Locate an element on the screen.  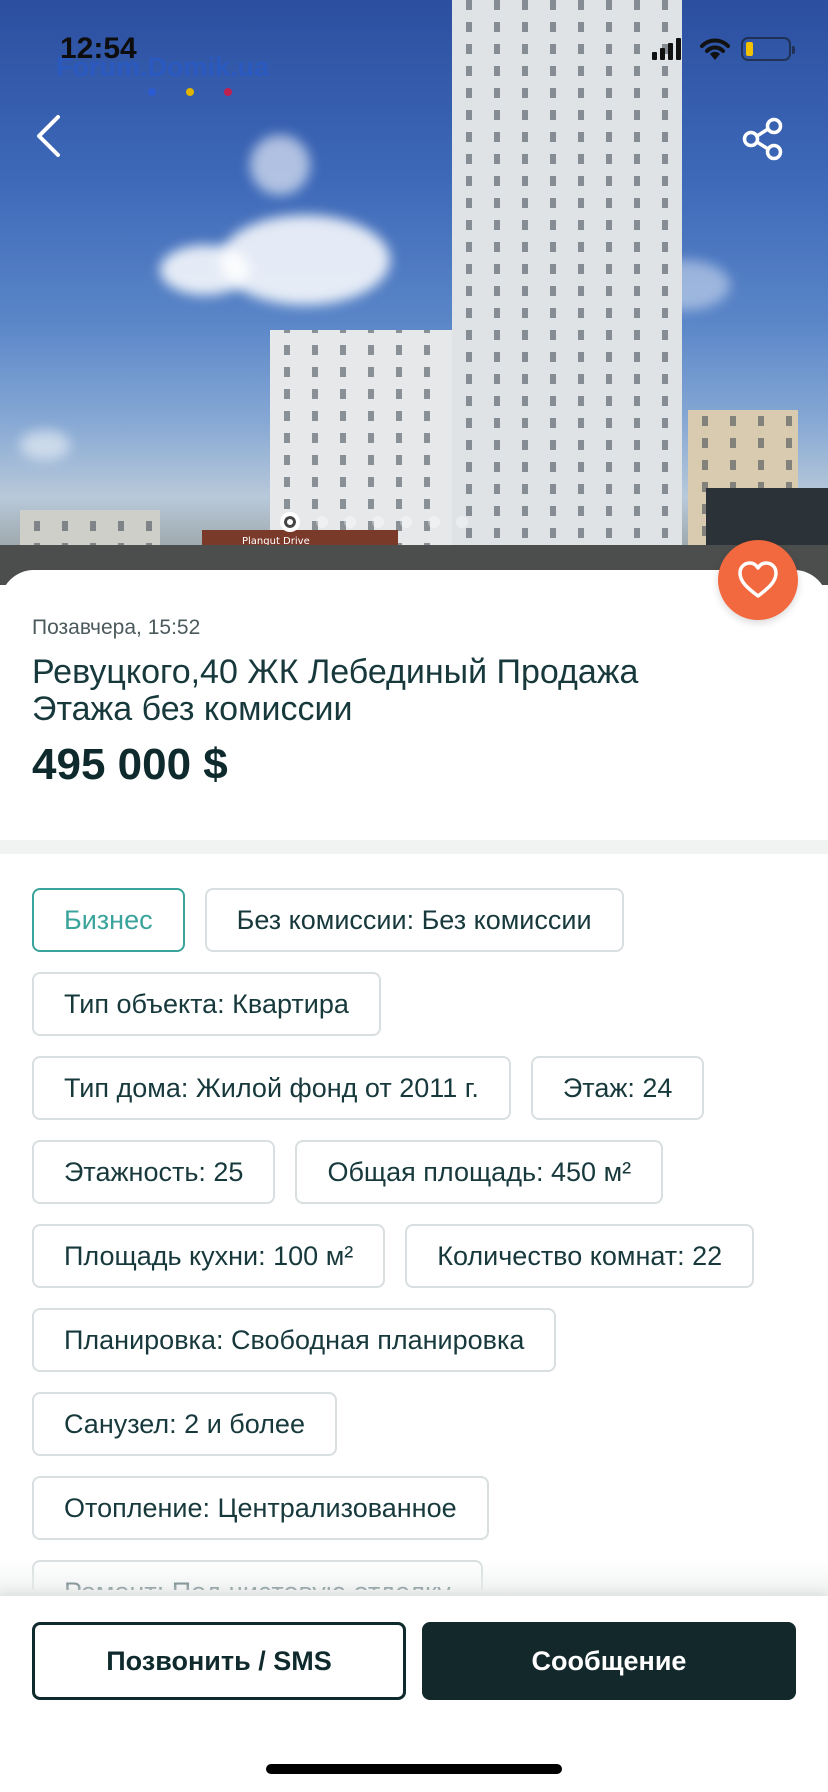
attribute-row: Санузел: 2 и более is located at coordinates (422, 1424).